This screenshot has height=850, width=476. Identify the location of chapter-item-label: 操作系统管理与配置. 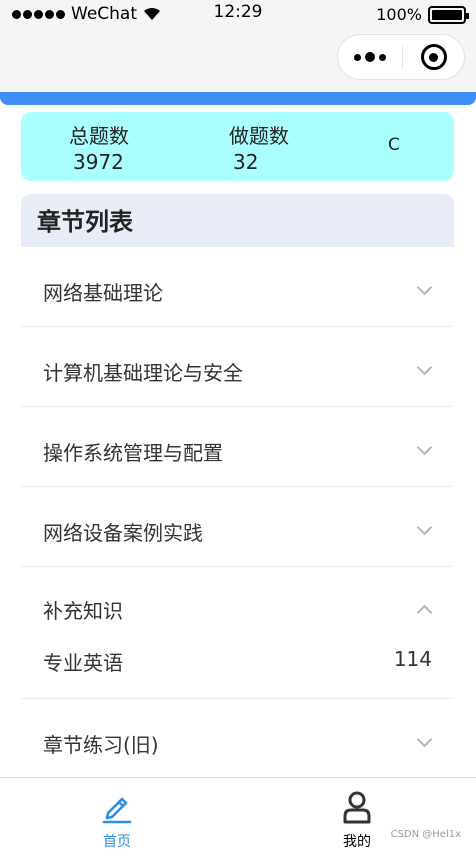
(133, 453).